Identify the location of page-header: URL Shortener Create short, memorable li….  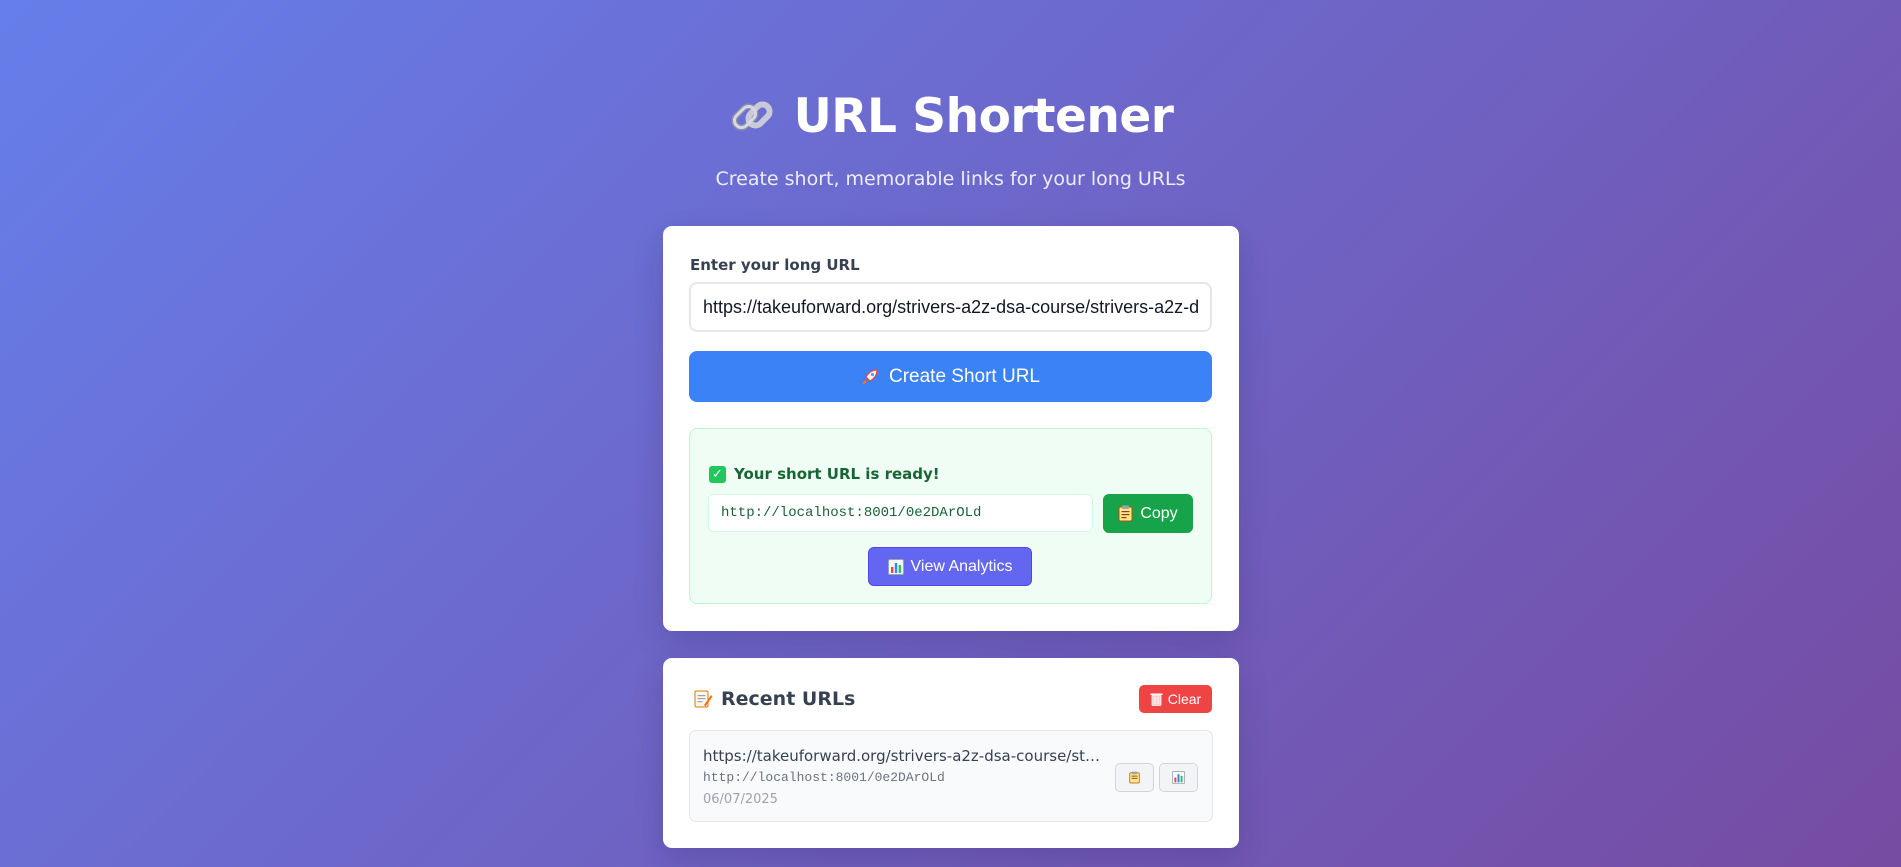
(950, 138).